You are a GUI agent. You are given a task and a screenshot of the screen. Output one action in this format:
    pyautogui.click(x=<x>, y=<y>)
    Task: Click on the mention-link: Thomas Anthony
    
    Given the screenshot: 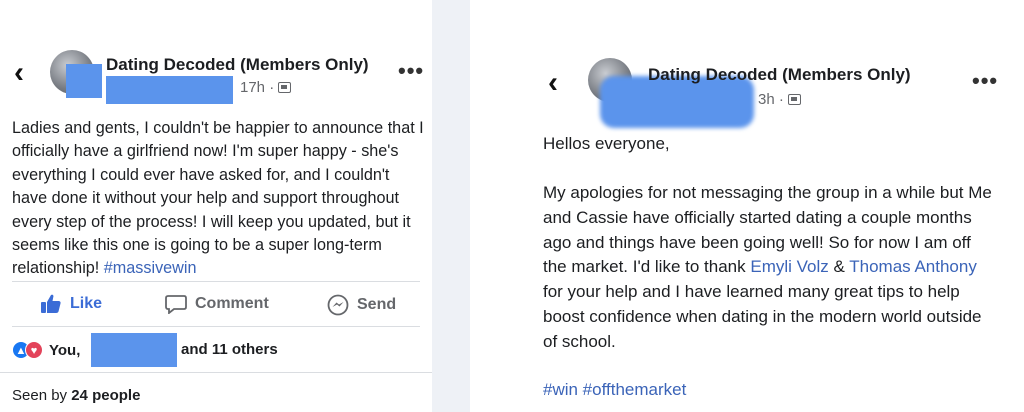 What is the action you would take?
    pyautogui.click(x=913, y=266)
    